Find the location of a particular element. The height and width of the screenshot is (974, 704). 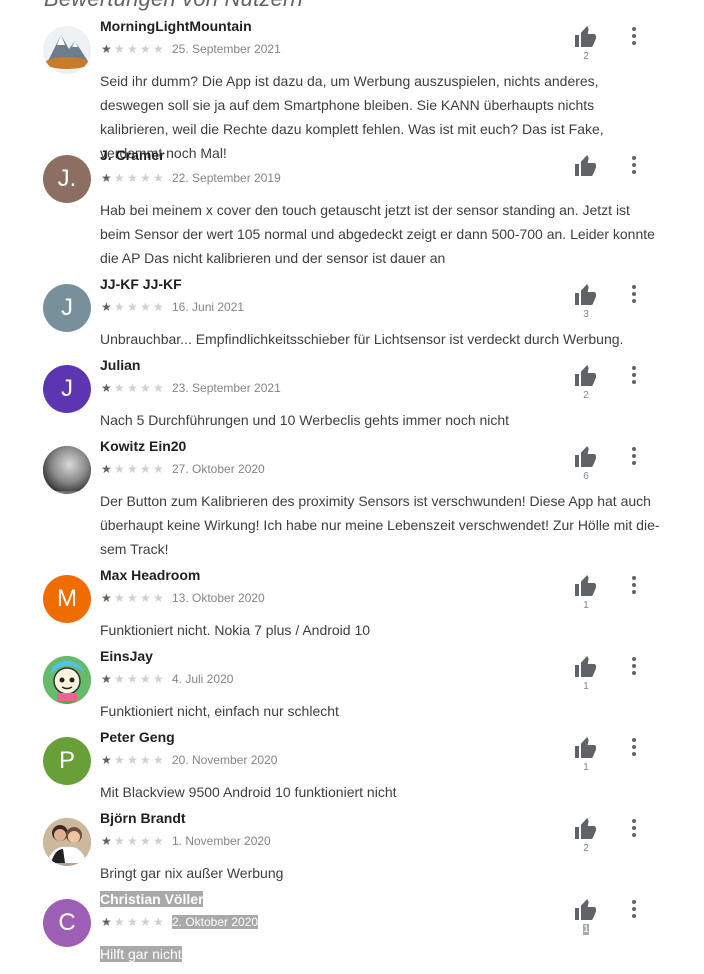

helpful-count: 2 is located at coordinates (586, 56).